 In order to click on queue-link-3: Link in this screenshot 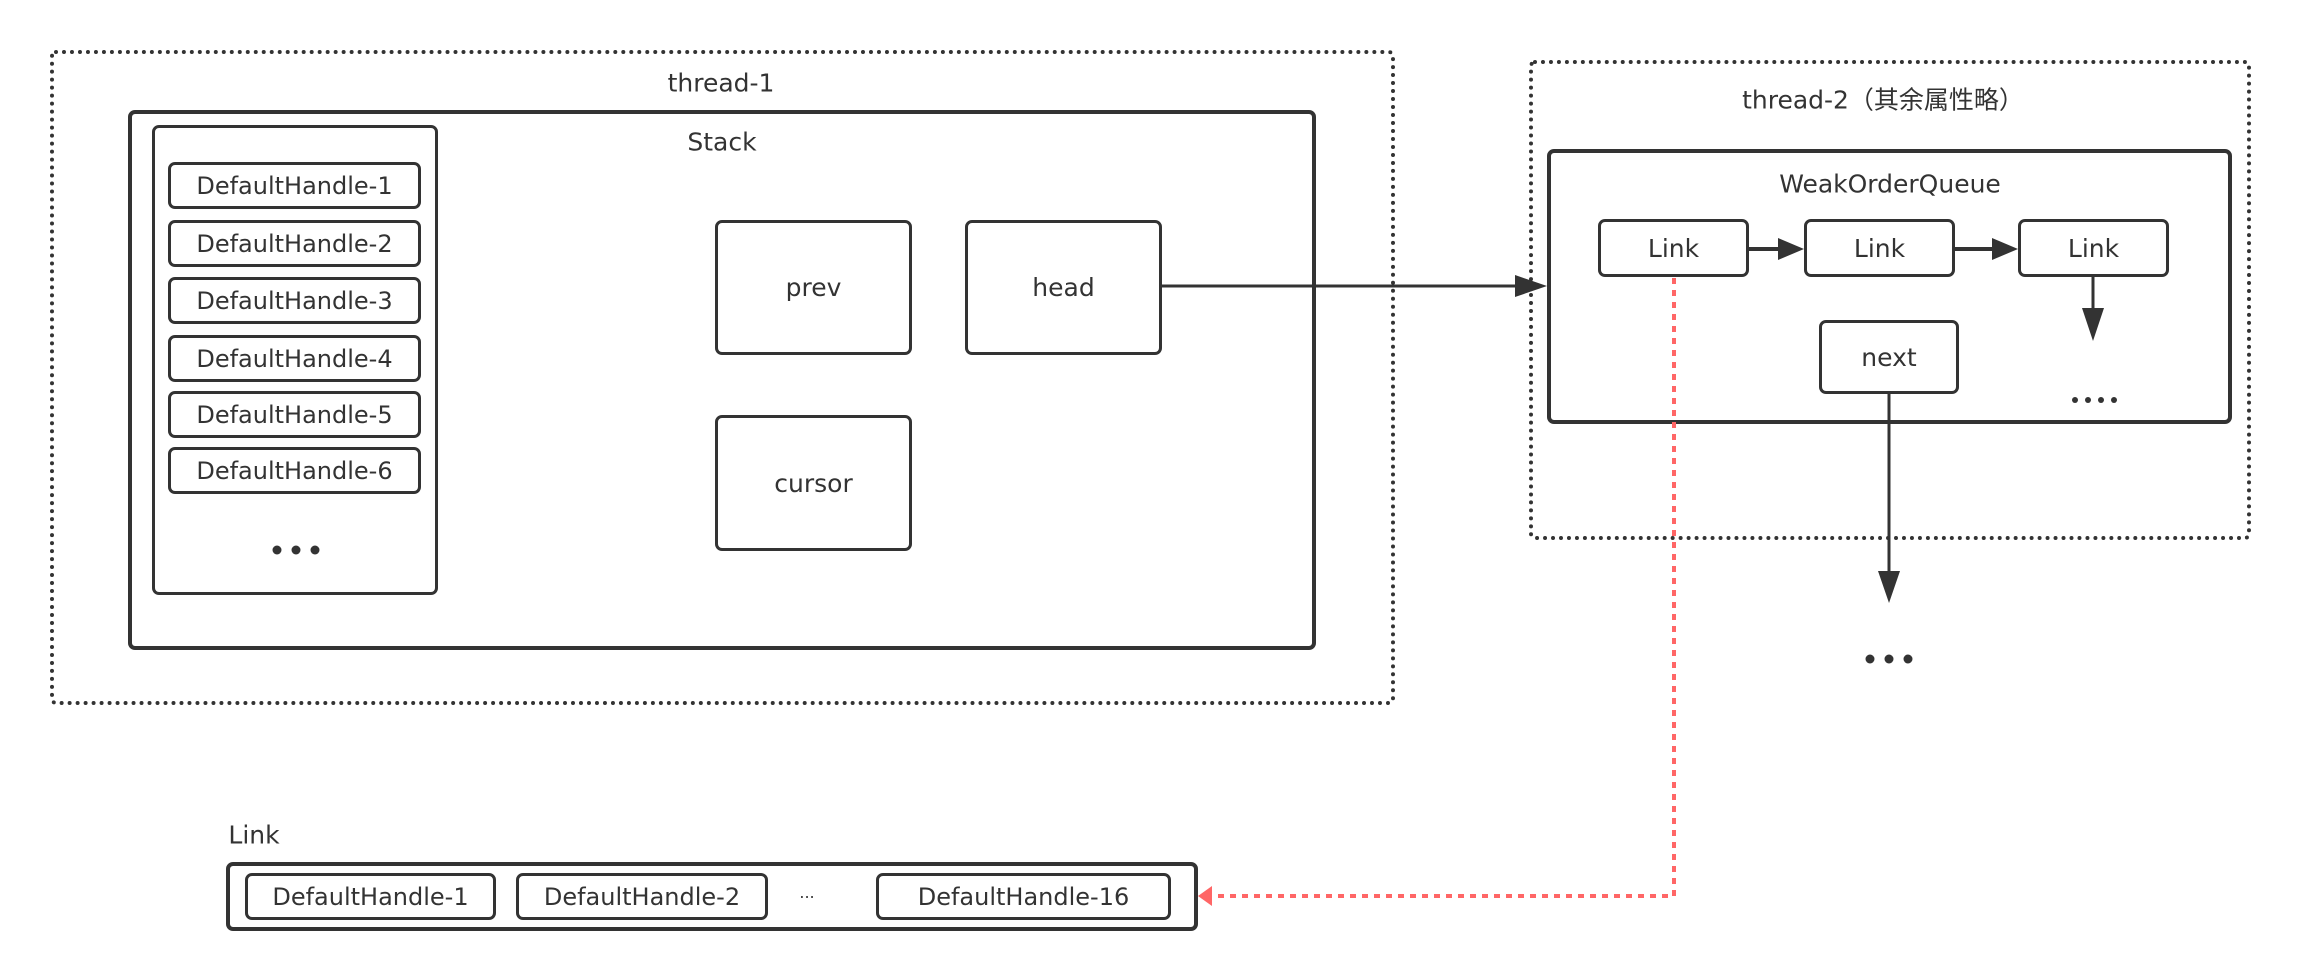, I will do `click(2093, 248)`.